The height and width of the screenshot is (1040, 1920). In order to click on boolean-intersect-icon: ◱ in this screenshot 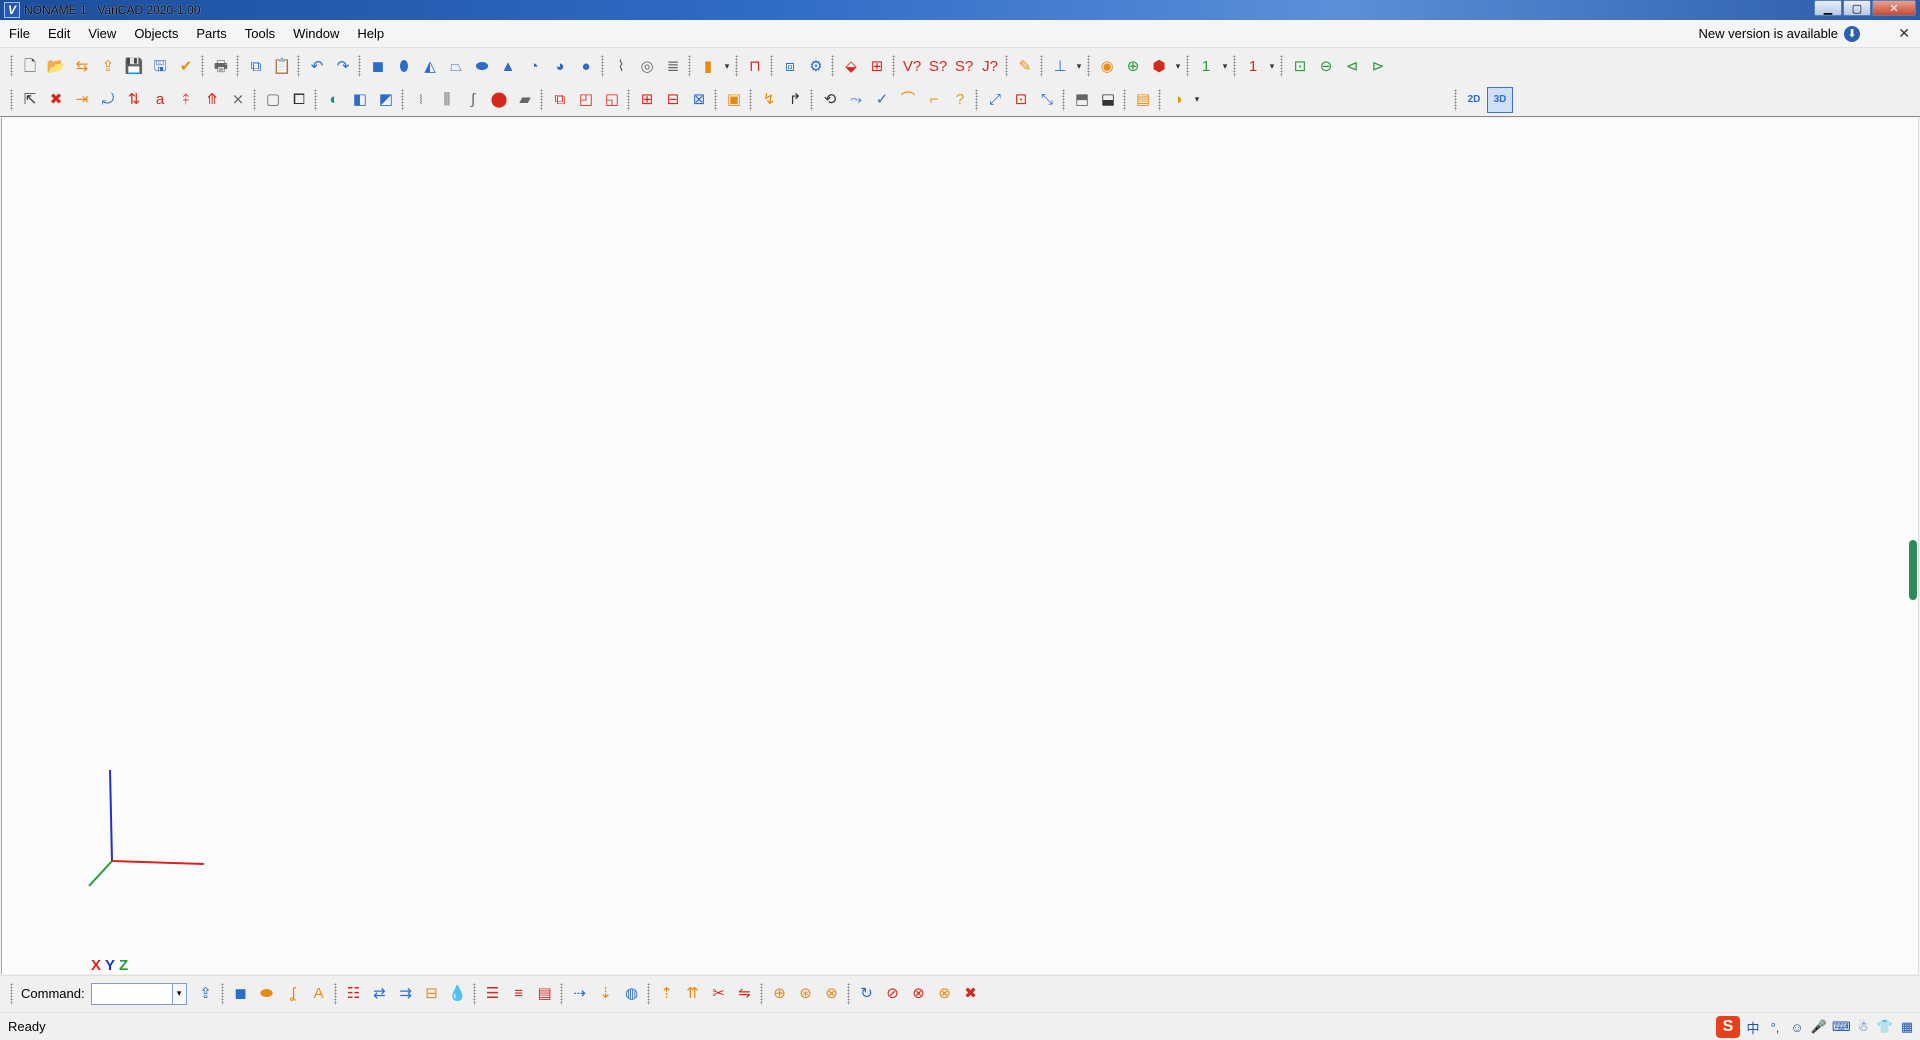, I will do `click(612, 100)`.